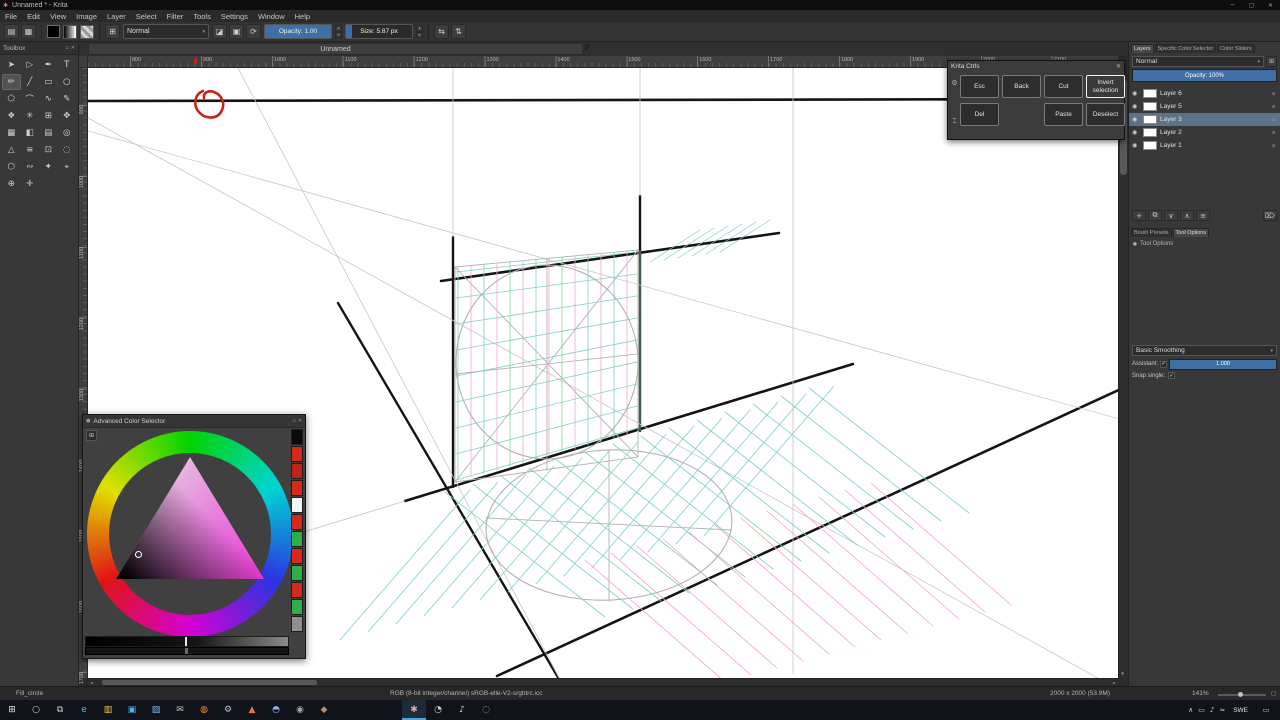 The image size is (1280, 720). I want to click on tool-magnetic-select: ⌖, so click(67, 167).